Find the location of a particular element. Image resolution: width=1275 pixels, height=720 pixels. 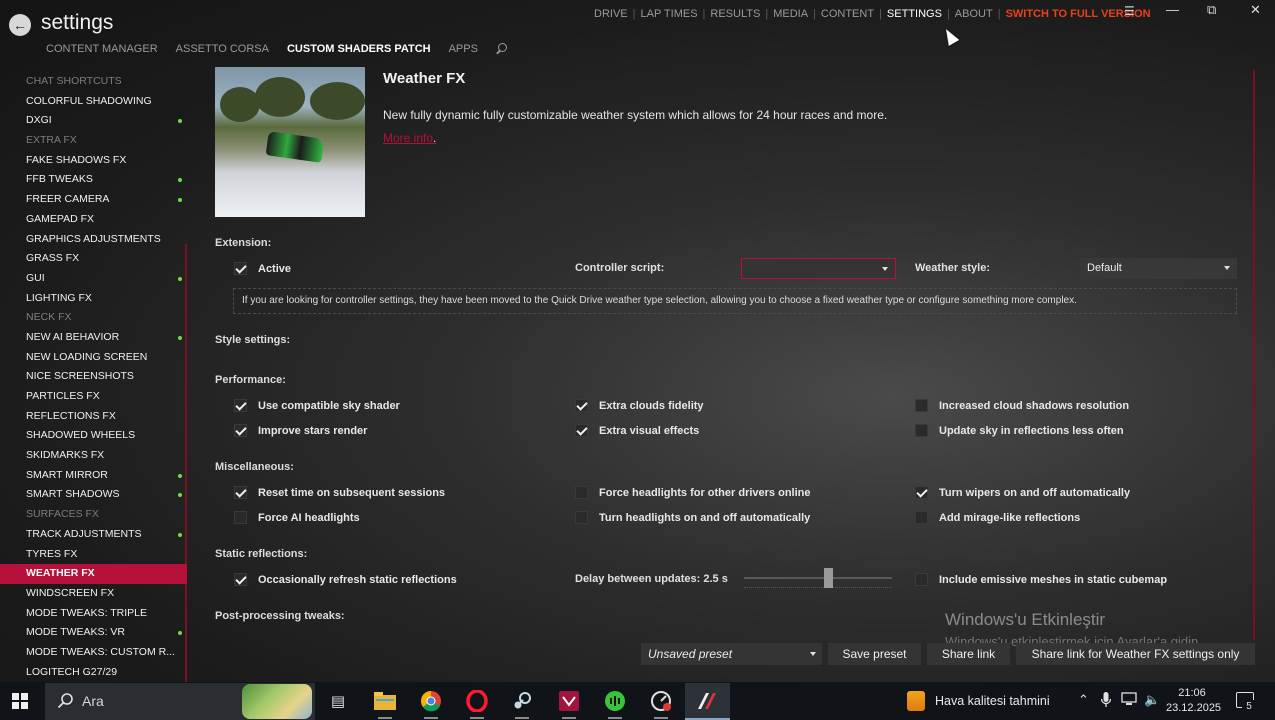

option-checkbox: Turn wipers on and off automatically is located at coordinates (1022, 492).